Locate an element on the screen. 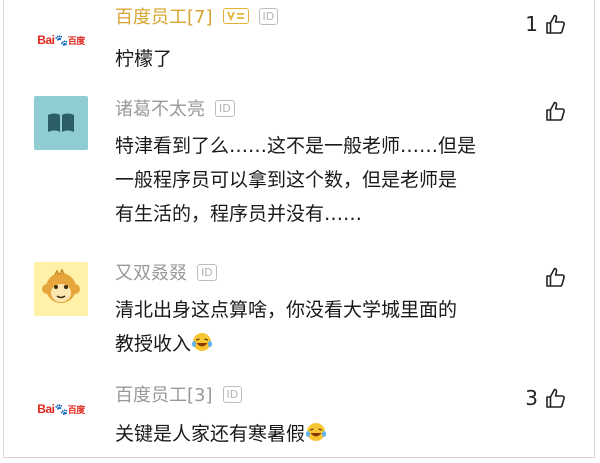 The height and width of the screenshot is (463, 600). username-row: 又双叒叕 ID is located at coordinates (166, 272).